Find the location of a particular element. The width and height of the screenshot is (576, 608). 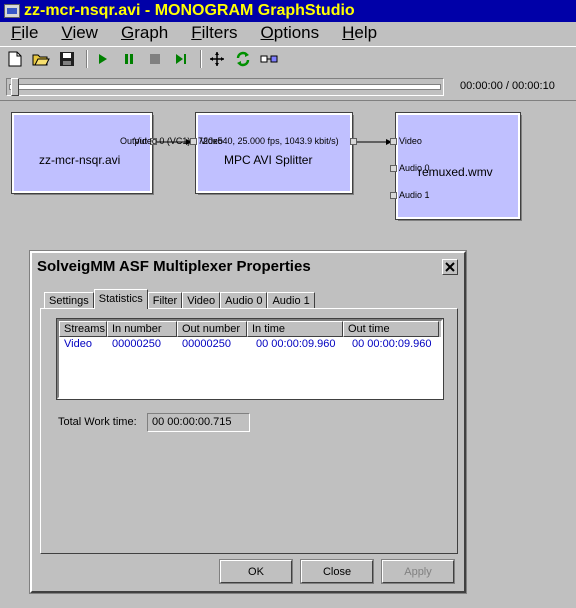

pause-icon is located at coordinates (129, 59).